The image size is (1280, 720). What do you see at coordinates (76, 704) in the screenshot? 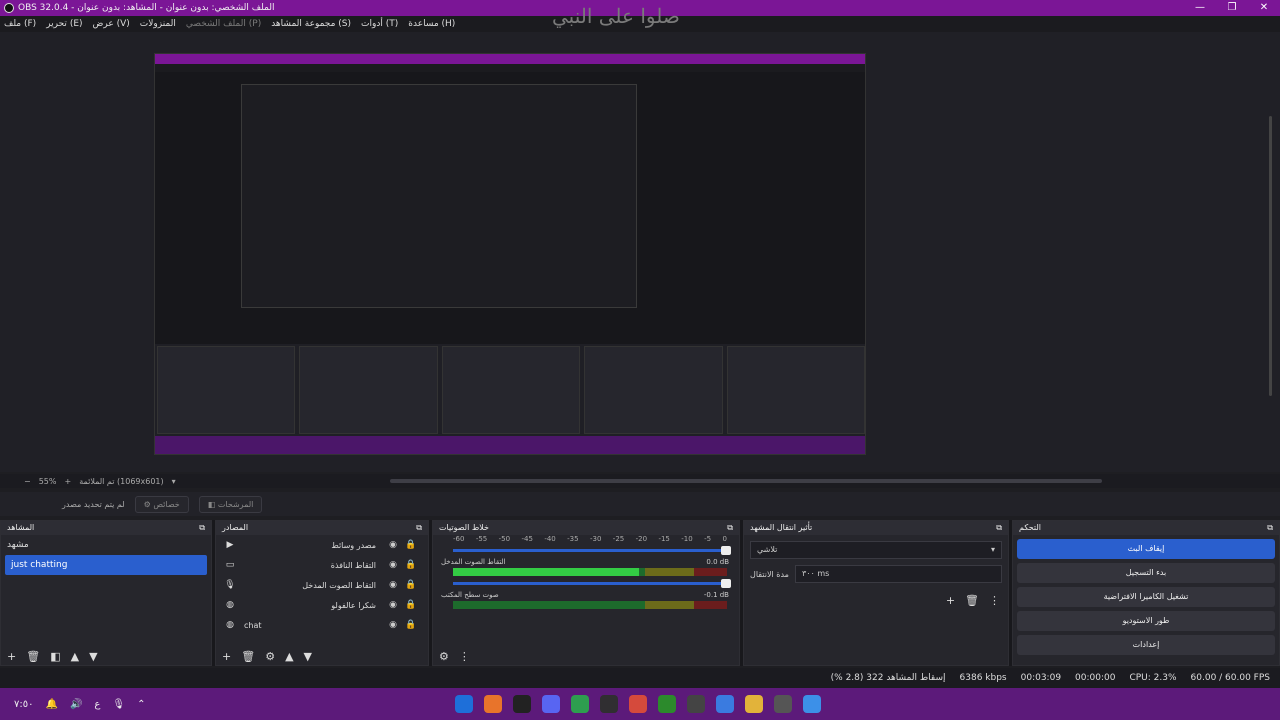
I see `volume-icon: 🔊` at bounding box center [76, 704].